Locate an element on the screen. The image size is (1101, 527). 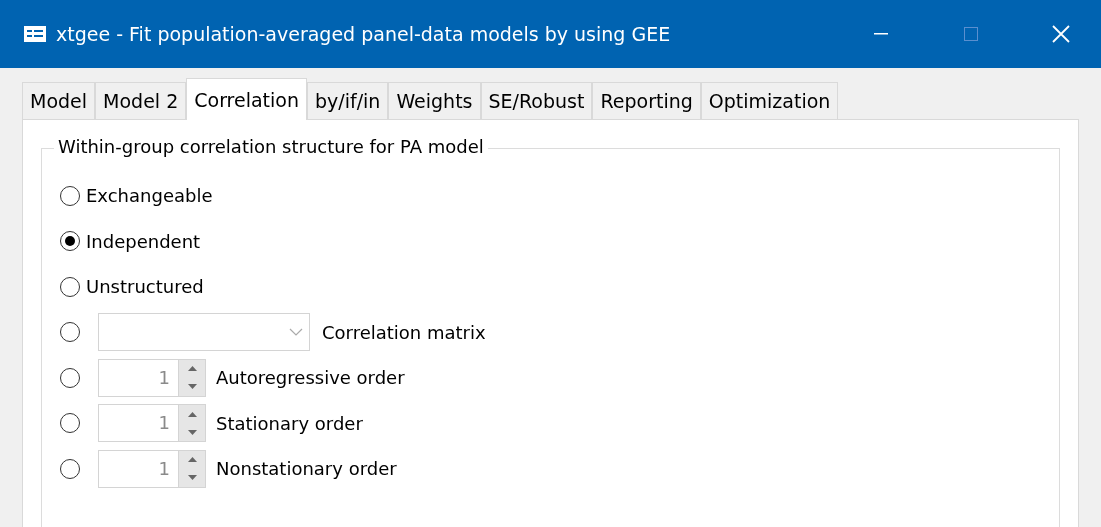
minimize-icon is located at coordinates (881, 34).